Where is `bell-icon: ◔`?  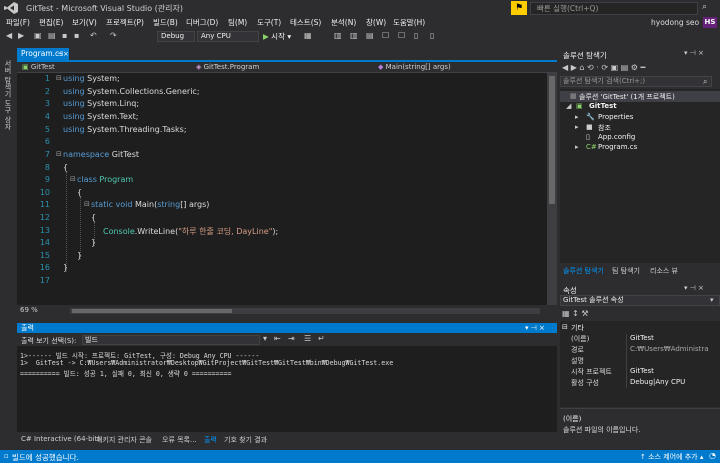 bell-icon: ◔ is located at coordinates (712, 455).